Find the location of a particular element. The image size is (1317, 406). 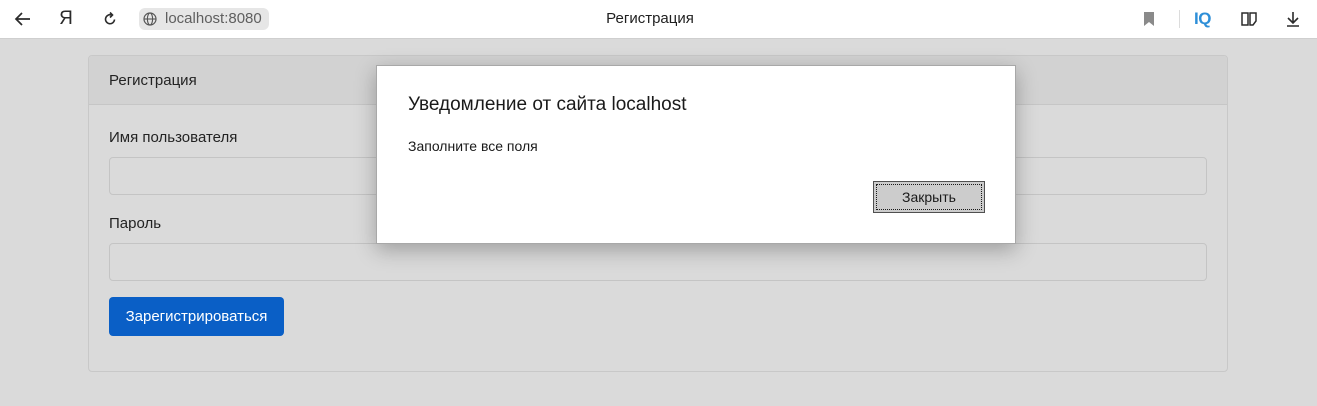

close-button: Закрыть is located at coordinates (929, 197).